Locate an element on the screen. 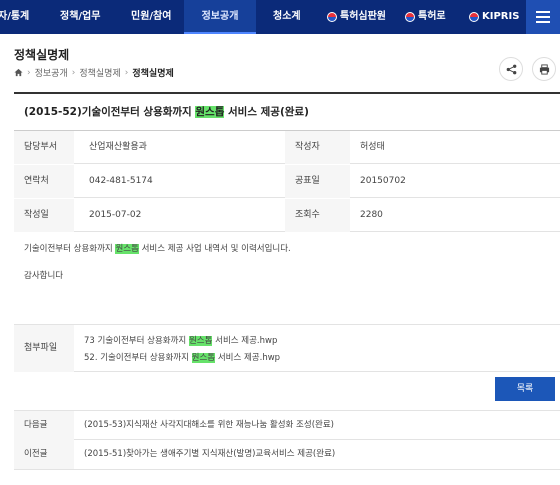  title-text: 서비스 제공(완료) is located at coordinates (266, 112).